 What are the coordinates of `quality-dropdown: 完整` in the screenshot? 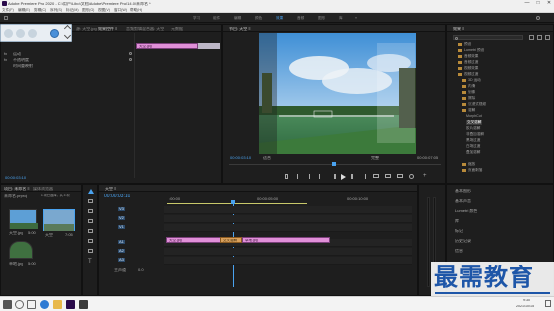 It's located at (375, 158).